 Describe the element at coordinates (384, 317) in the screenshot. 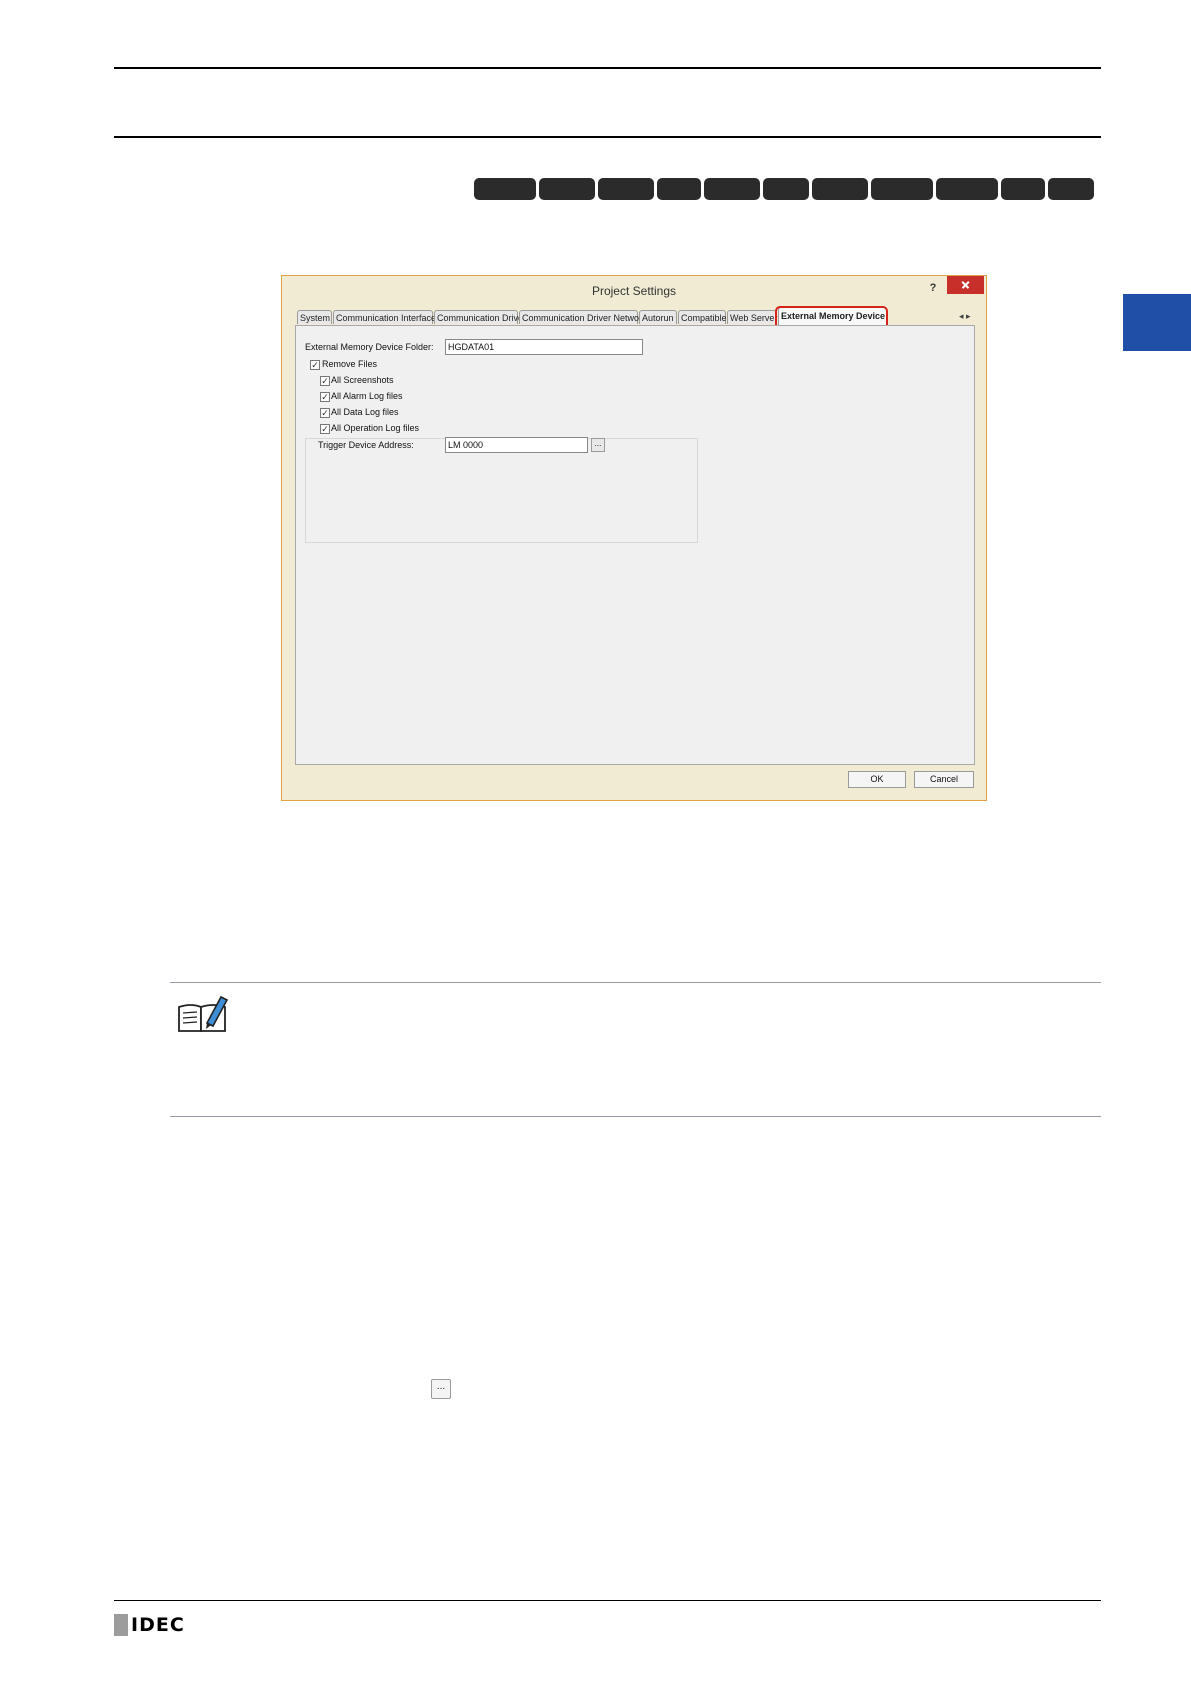

I see `tab-communication-interface: Communication Interface` at that location.